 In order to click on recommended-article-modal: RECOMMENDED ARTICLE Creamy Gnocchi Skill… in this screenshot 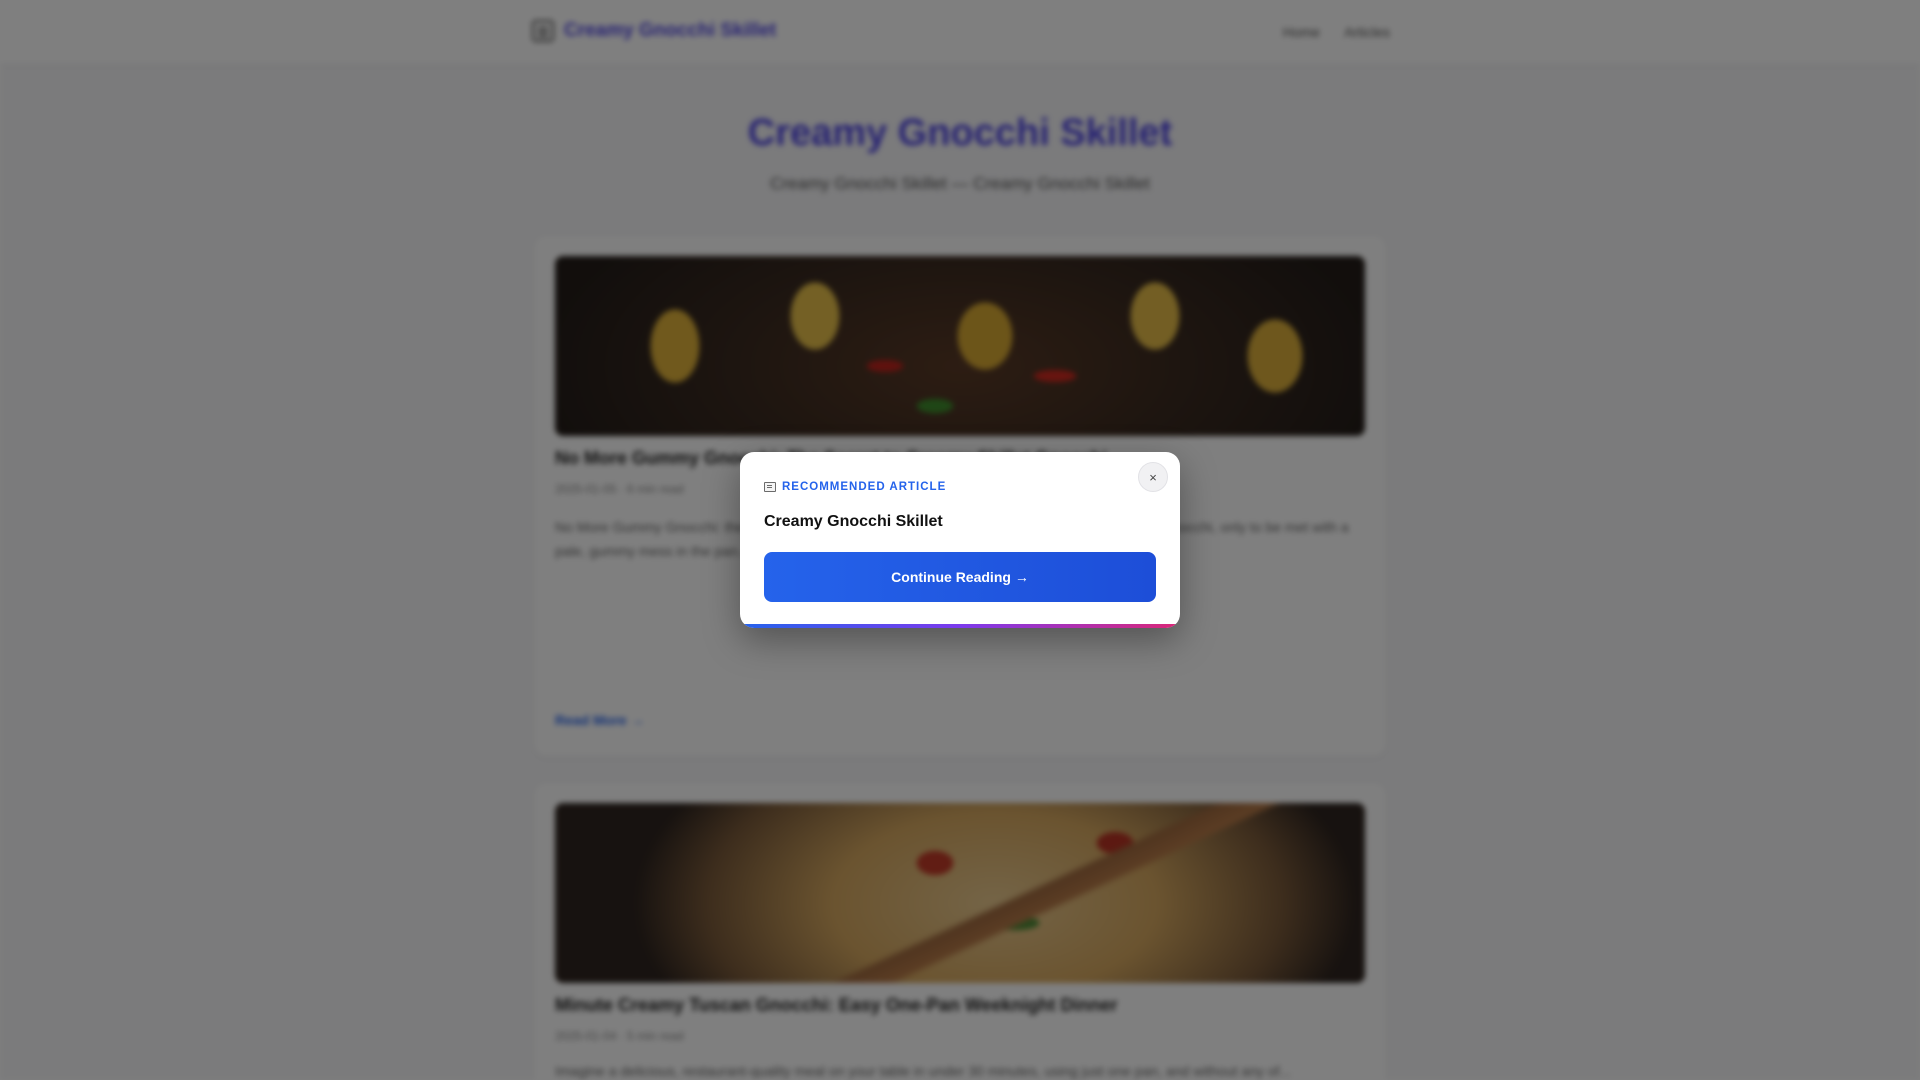, I will do `click(960, 540)`.